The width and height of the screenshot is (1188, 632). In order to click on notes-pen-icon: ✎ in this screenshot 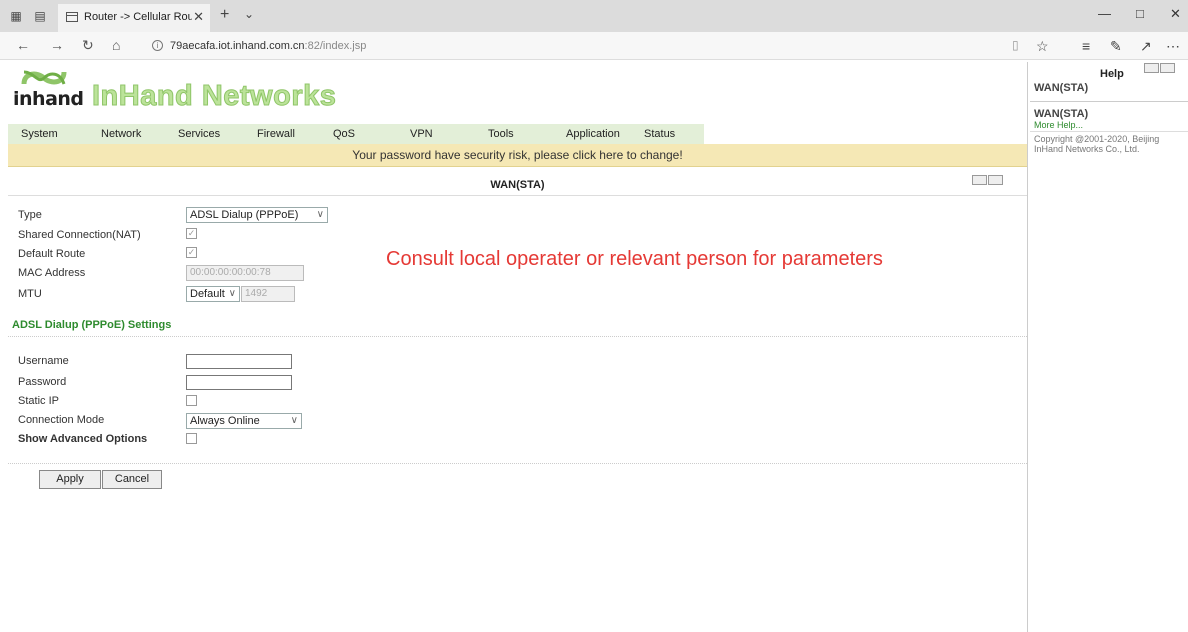, I will do `click(1116, 46)`.